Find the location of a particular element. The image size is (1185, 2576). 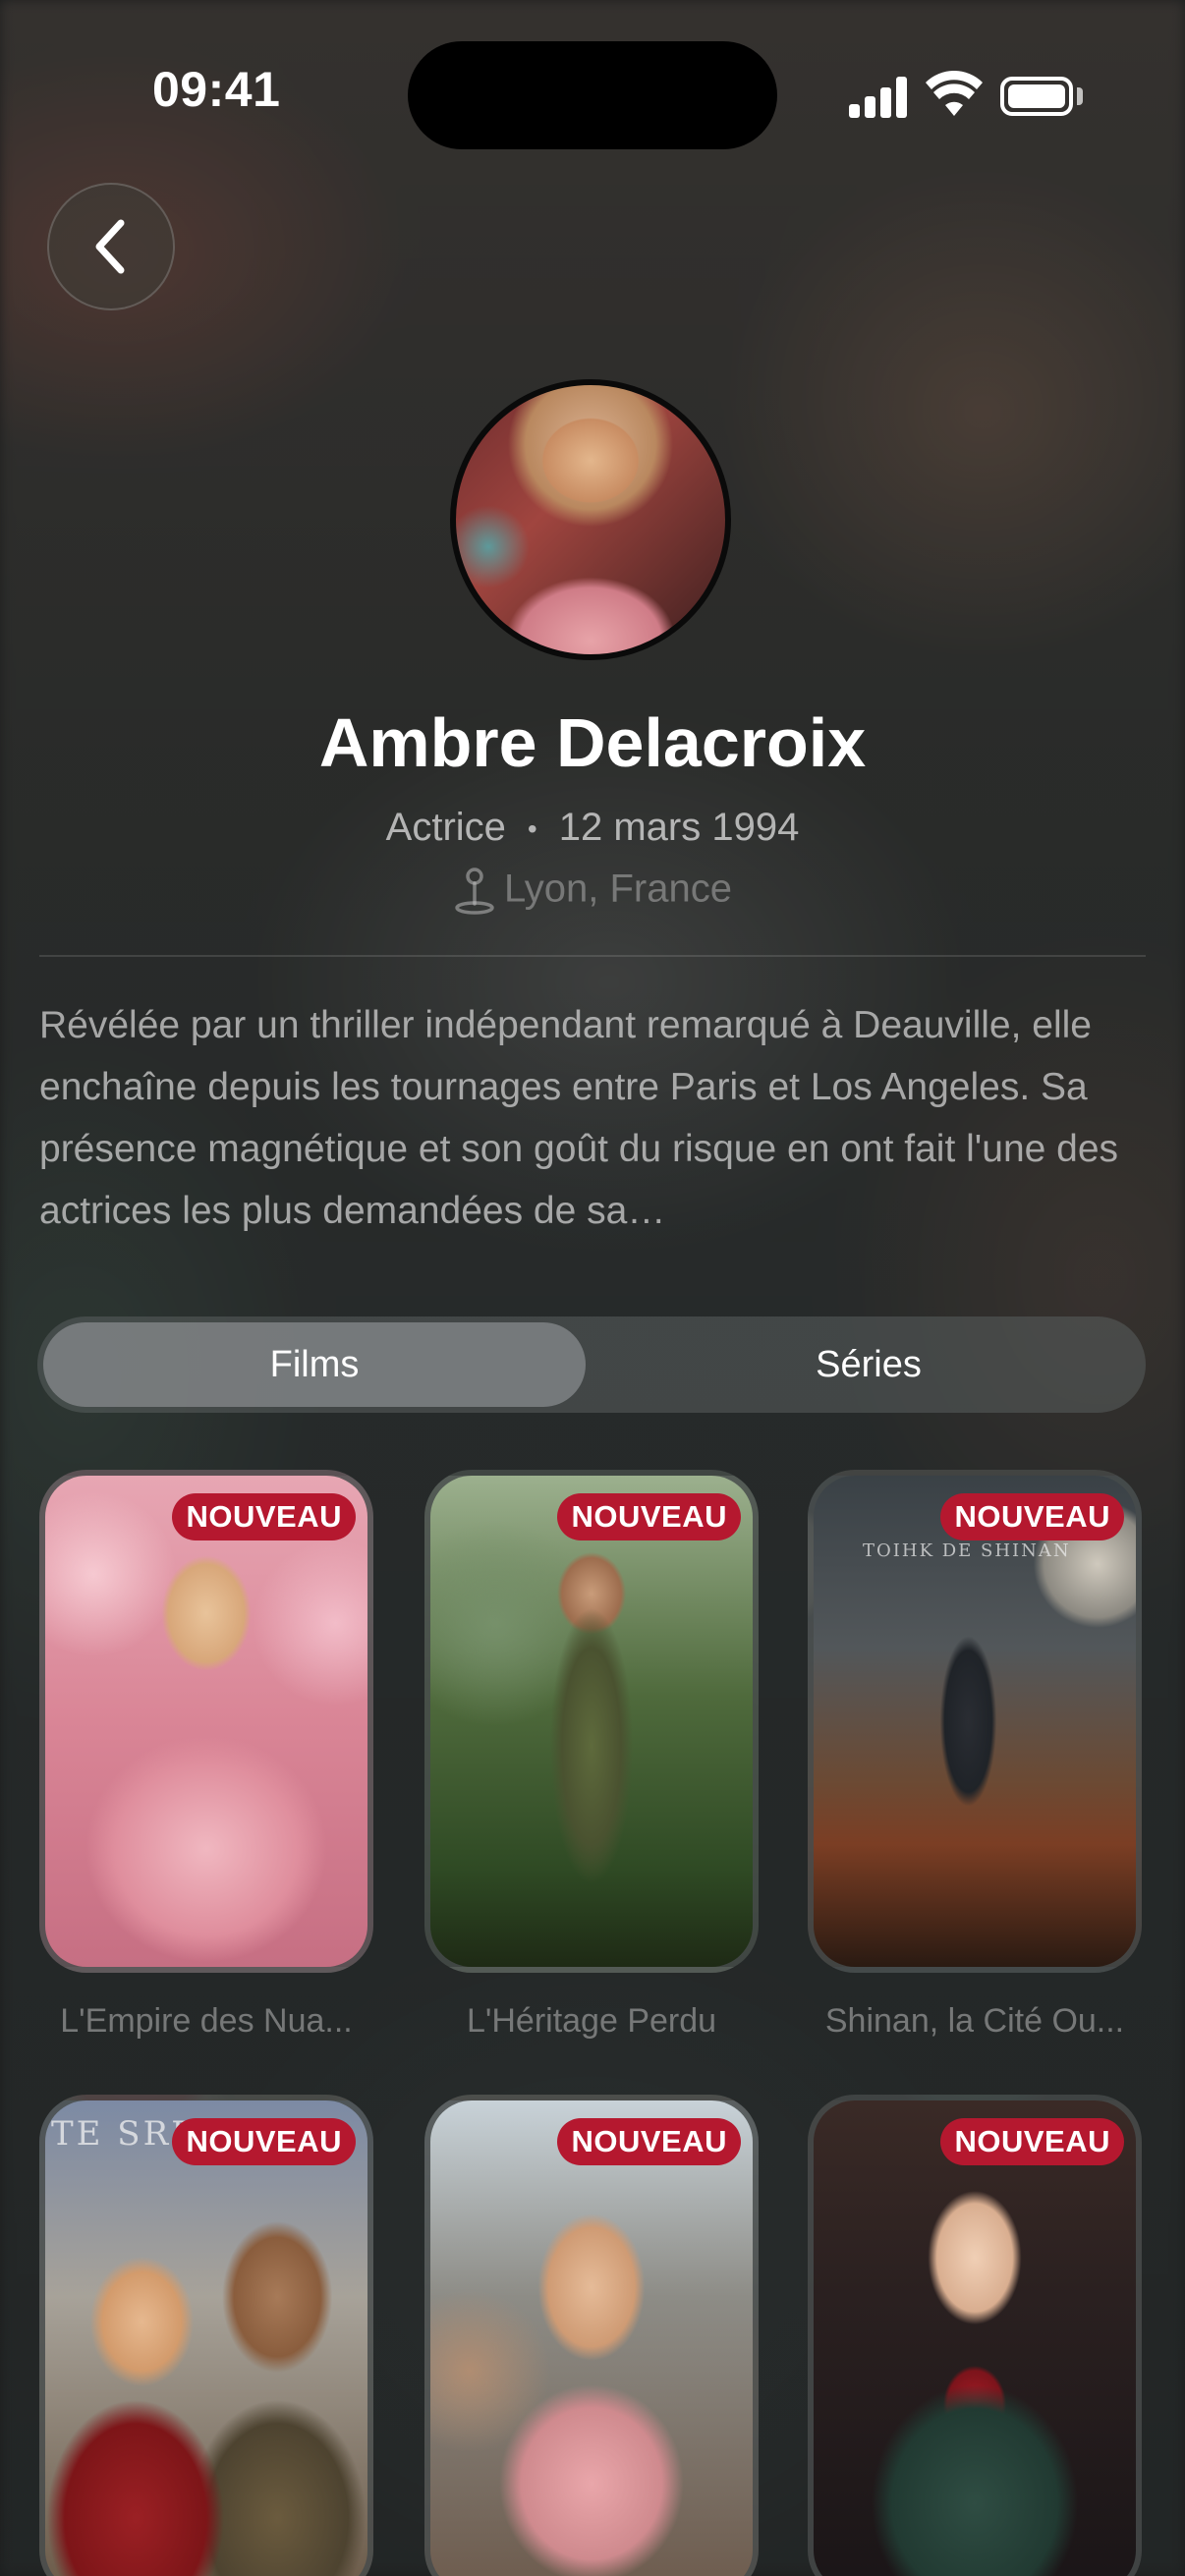

divider is located at coordinates (592, 956).